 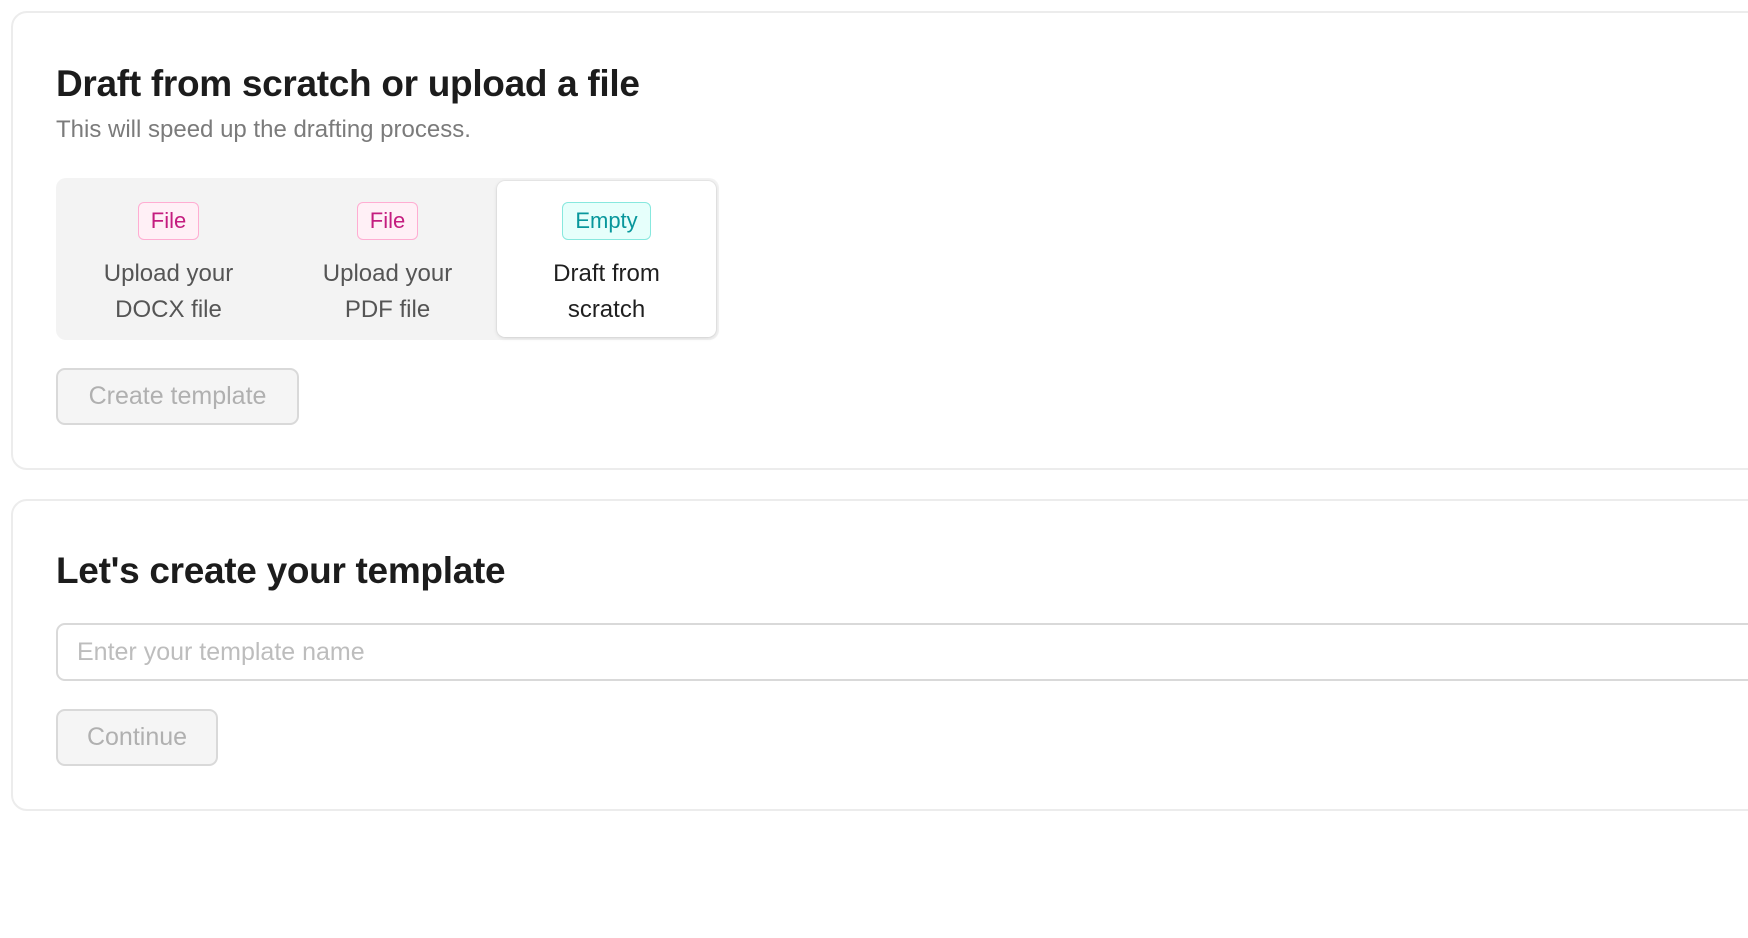 I want to click on upload-section-subtitle: This will speed up the drafting process., so click(x=263, y=129).